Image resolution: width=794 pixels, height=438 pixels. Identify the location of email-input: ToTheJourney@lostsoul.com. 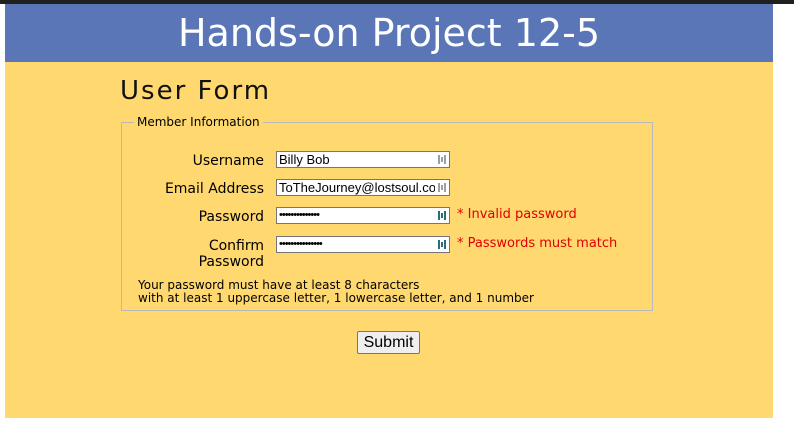
(363, 187).